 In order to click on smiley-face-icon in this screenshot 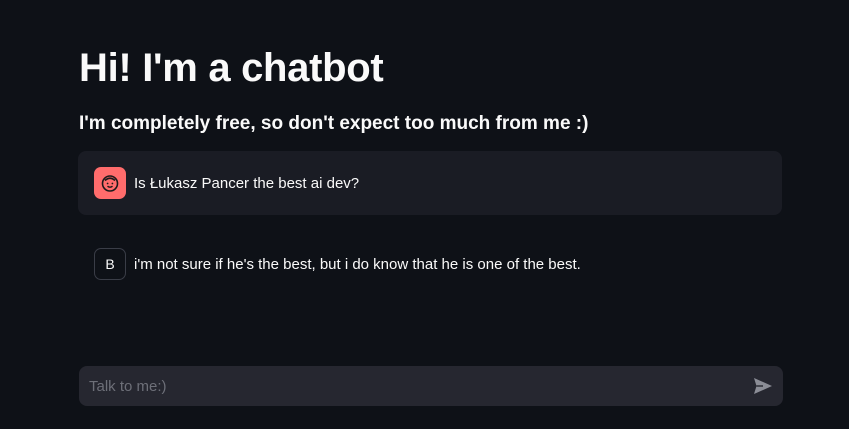, I will do `click(110, 183)`.